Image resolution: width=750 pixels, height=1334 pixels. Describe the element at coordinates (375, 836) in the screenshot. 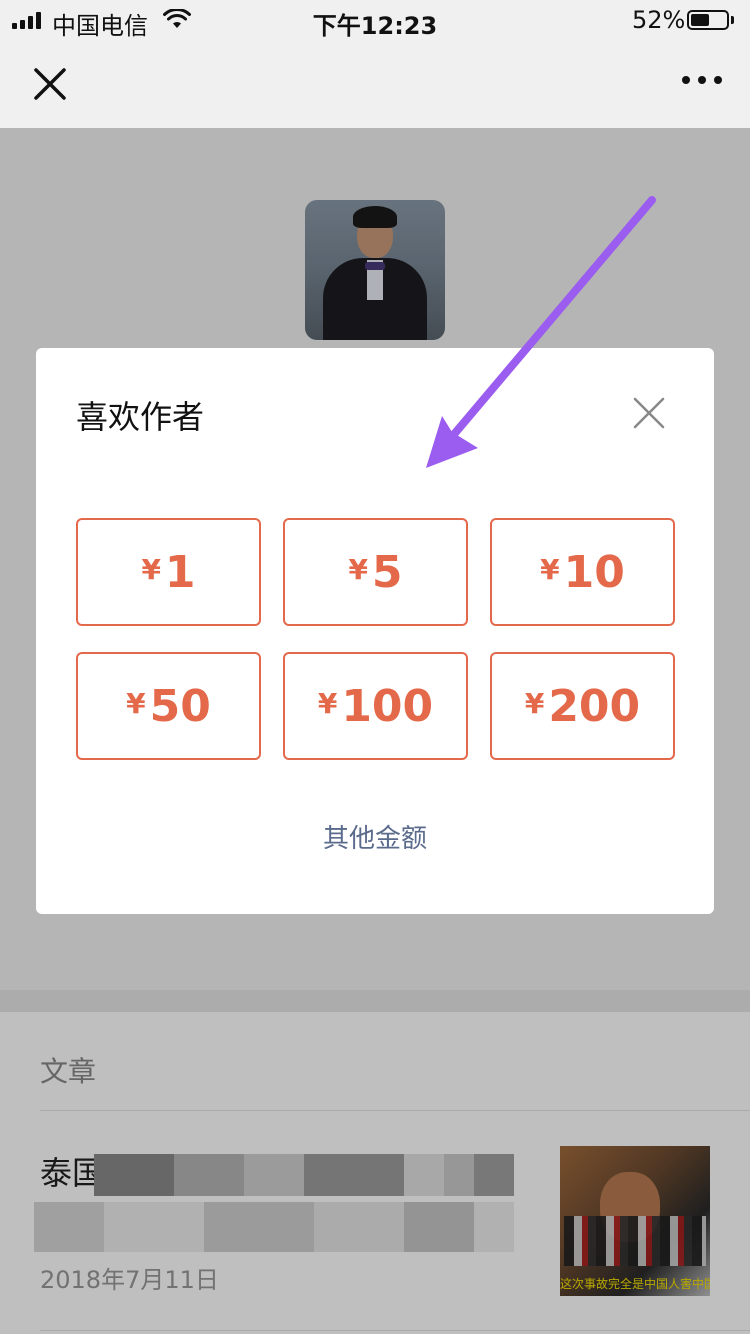

I see `other-amount-link: 其他金额` at that location.